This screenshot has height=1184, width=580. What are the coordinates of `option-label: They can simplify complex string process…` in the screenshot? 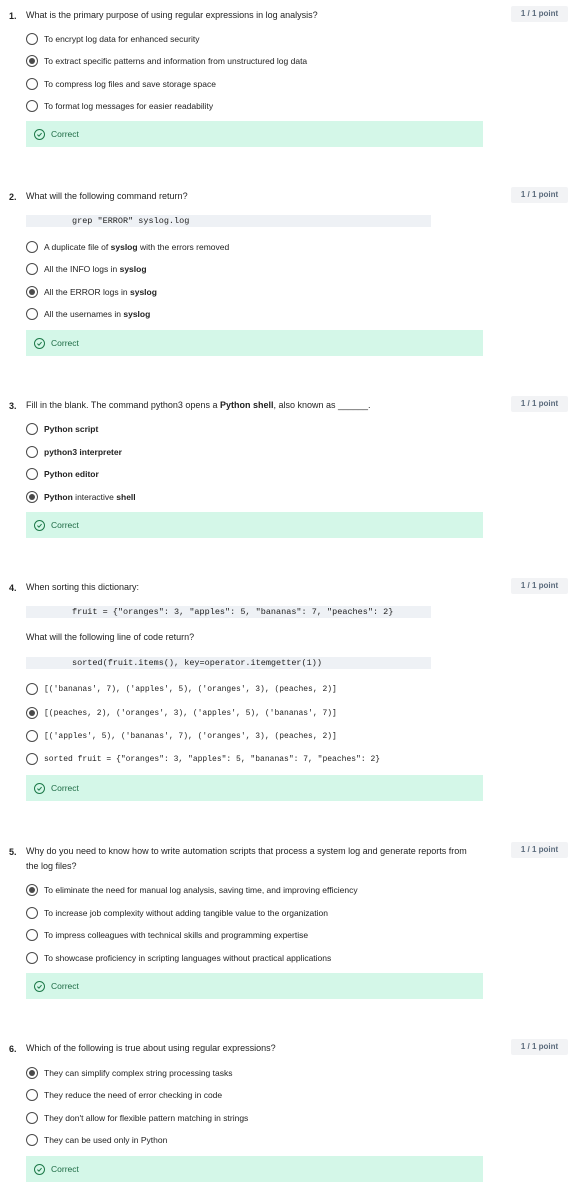 It's located at (138, 1073).